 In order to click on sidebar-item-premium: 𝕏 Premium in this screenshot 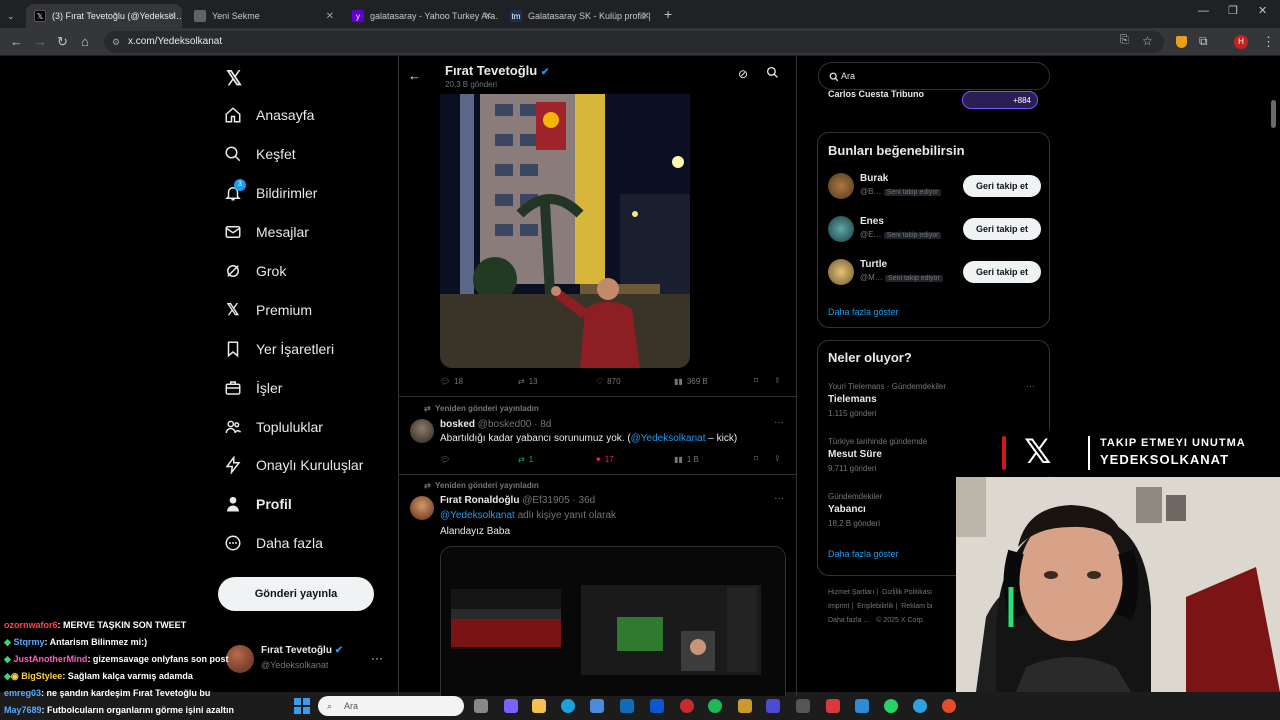, I will do `click(268, 310)`.